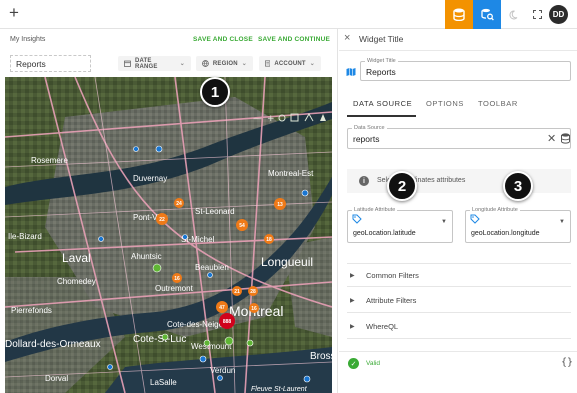 The width and height of the screenshot is (577, 393). What do you see at coordinates (50, 63) in the screenshot?
I see `insight-title-input: Reports` at bounding box center [50, 63].